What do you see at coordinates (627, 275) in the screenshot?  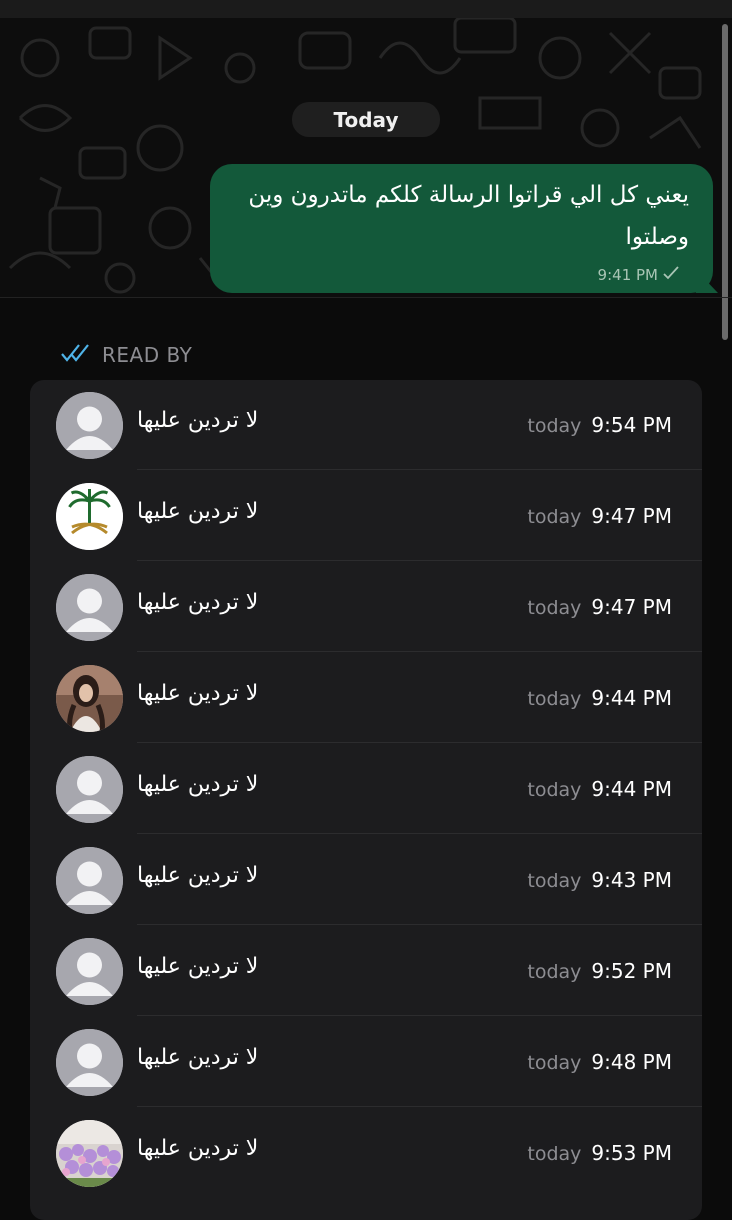 I see `message-time: 9:41 PM` at bounding box center [627, 275].